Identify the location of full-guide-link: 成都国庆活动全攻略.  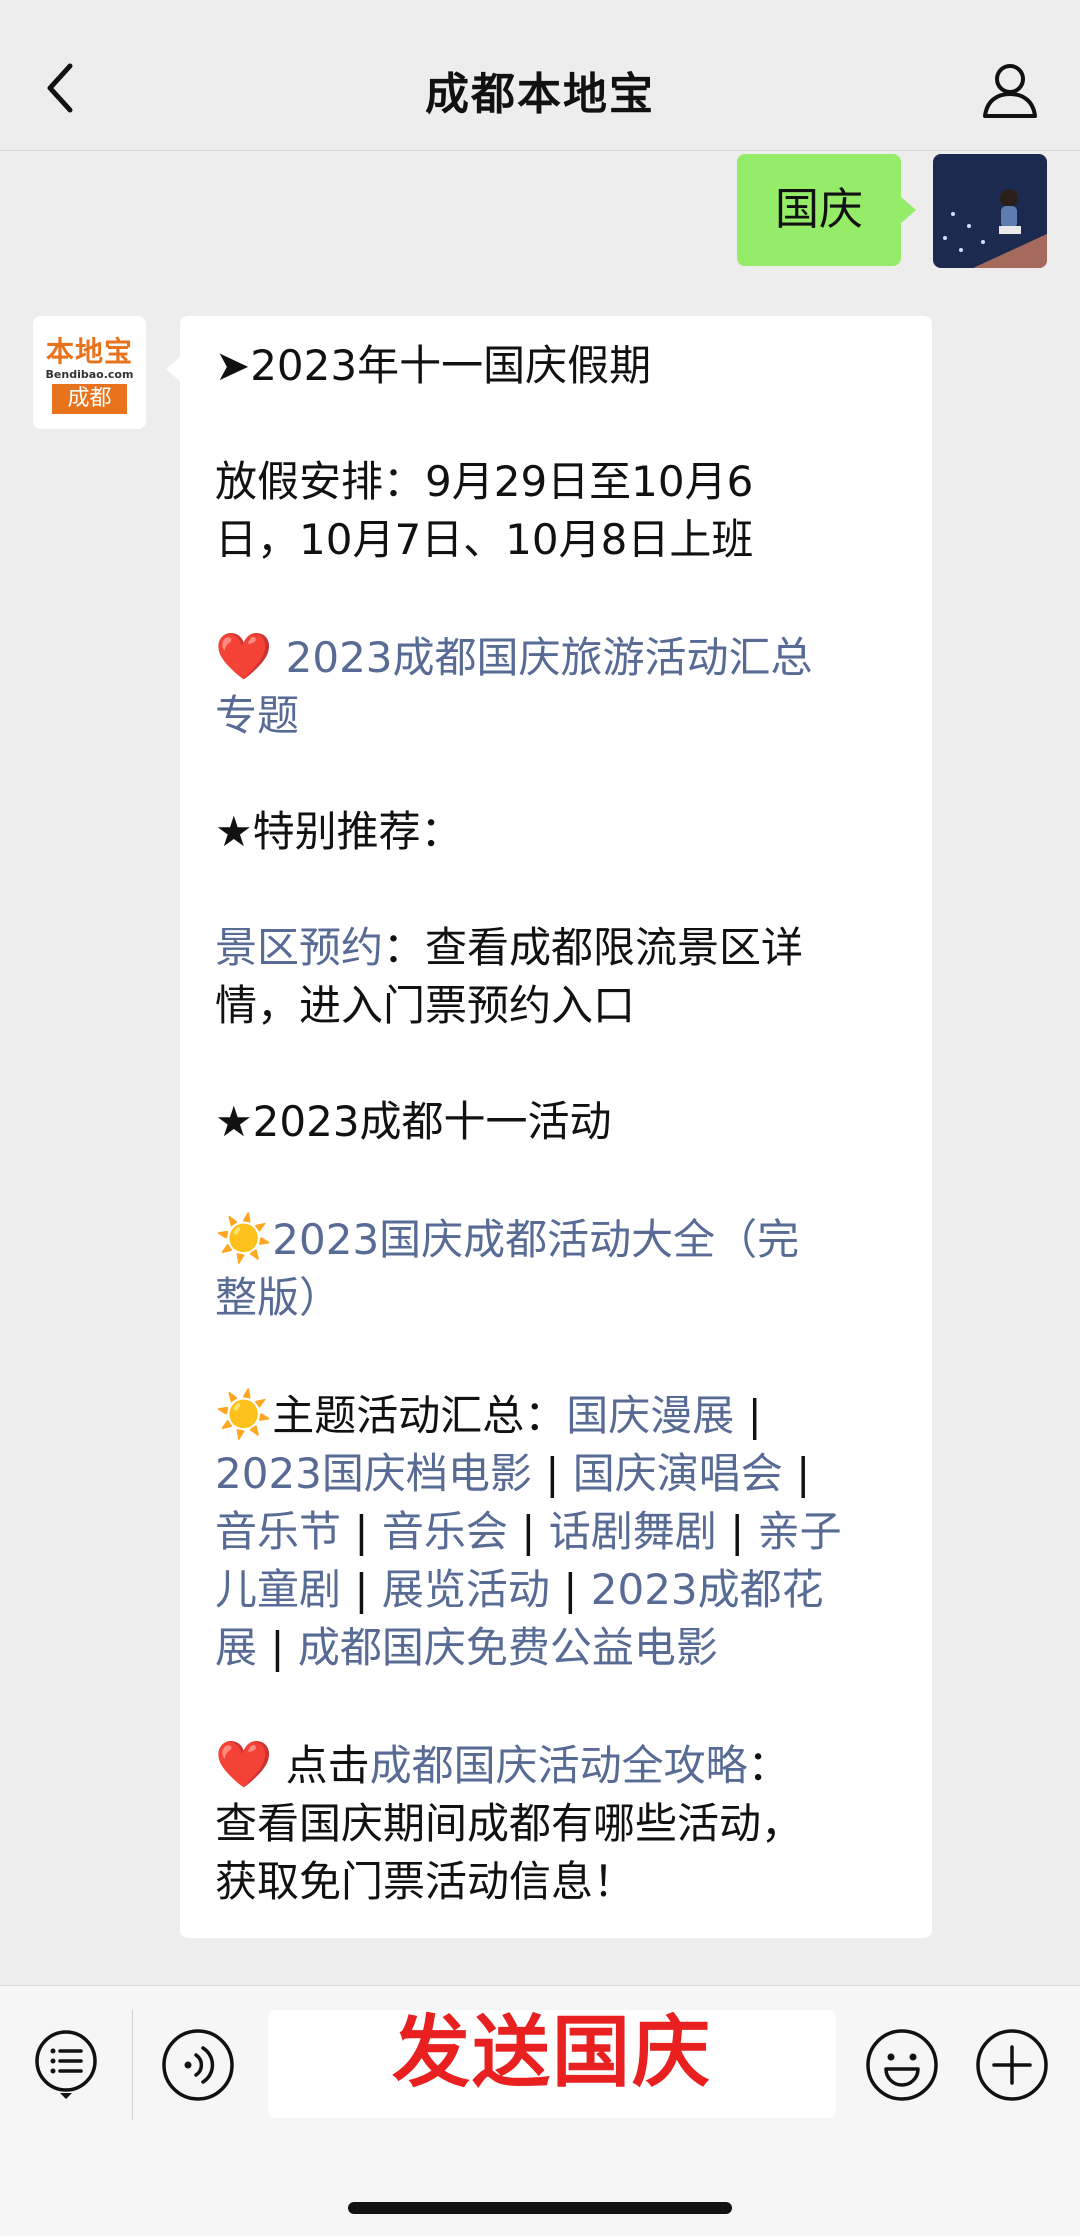
(559, 1765).